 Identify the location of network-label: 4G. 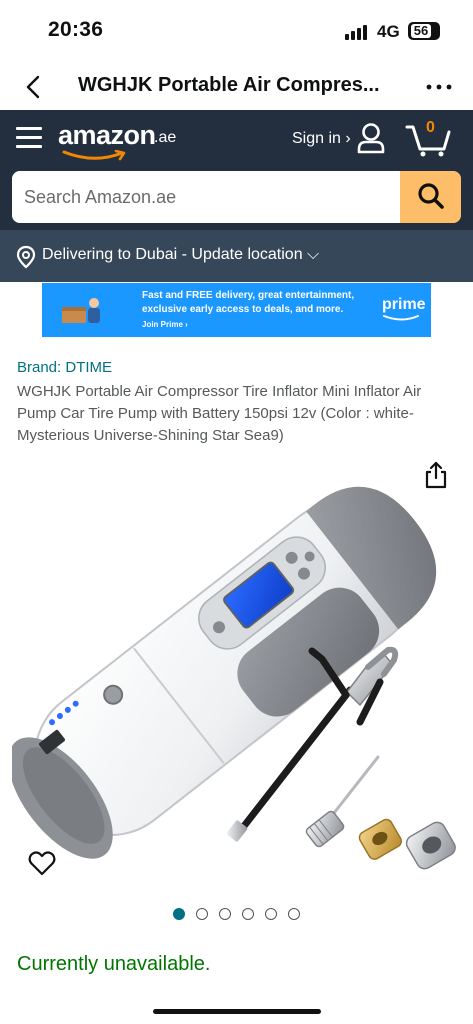
(388, 31).